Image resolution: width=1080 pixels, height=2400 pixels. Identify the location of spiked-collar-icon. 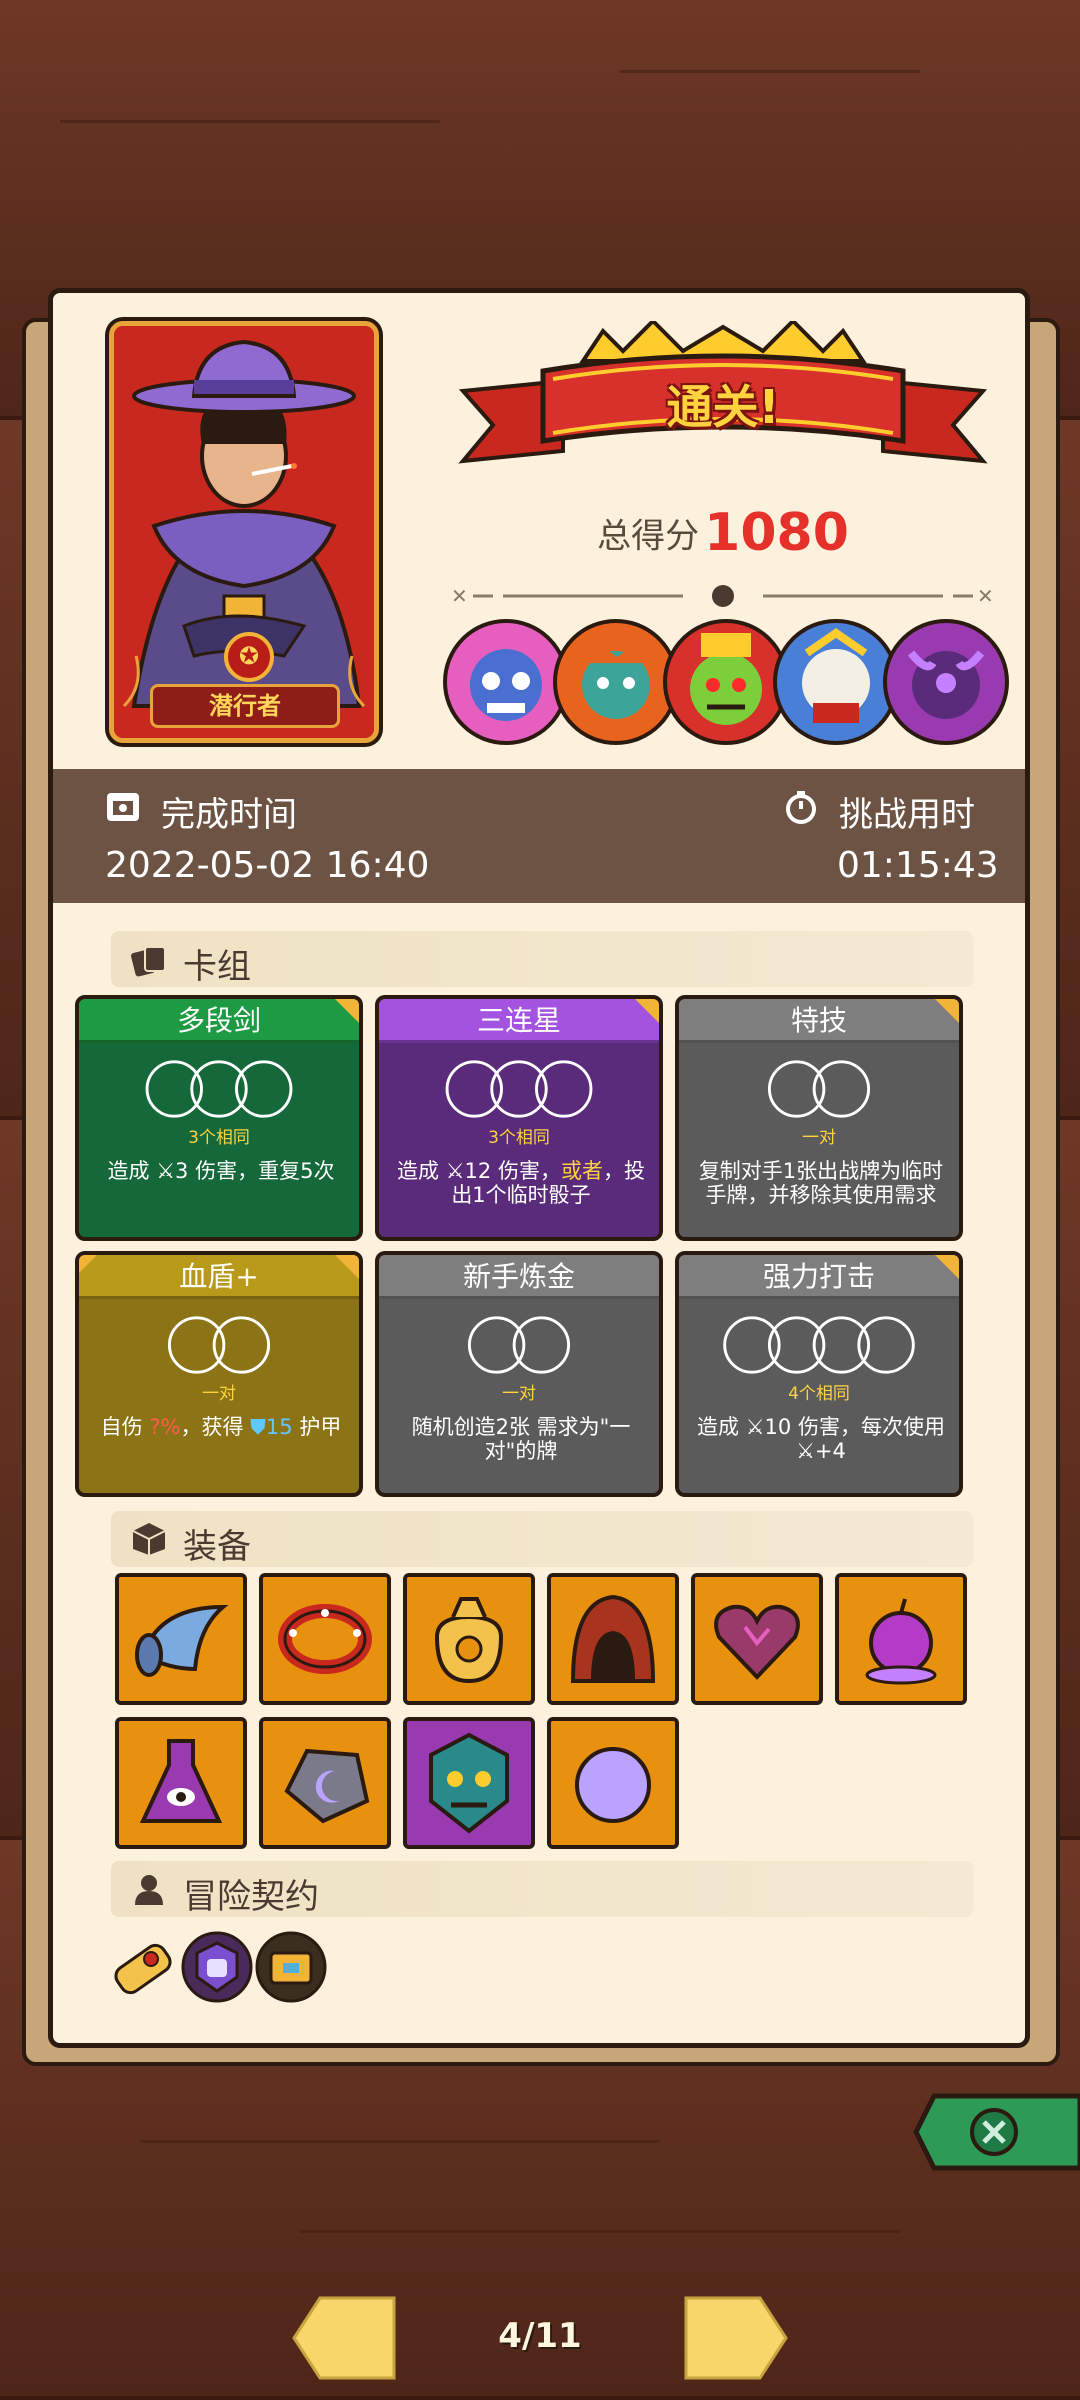
(325, 1639).